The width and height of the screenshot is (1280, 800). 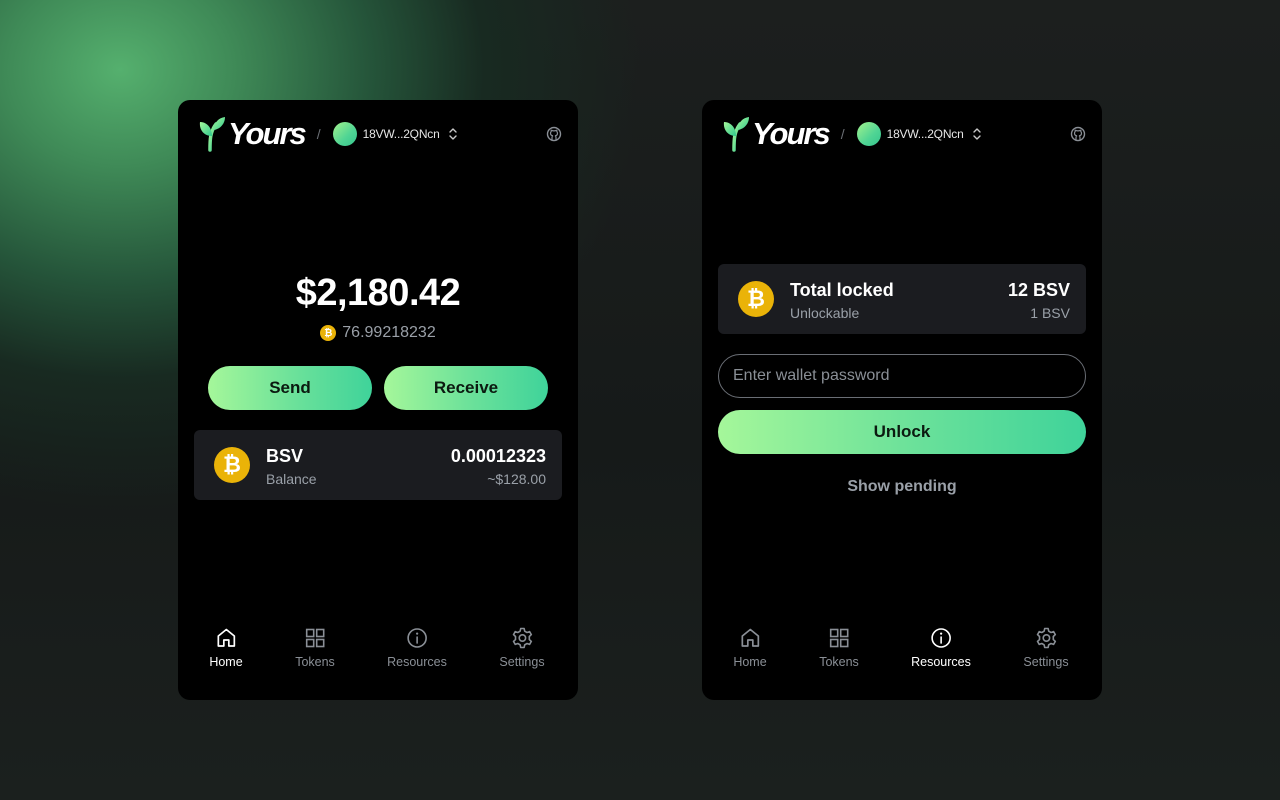 What do you see at coordinates (516, 479) in the screenshot?
I see `asset-usd-value: ~$128.00` at bounding box center [516, 479].